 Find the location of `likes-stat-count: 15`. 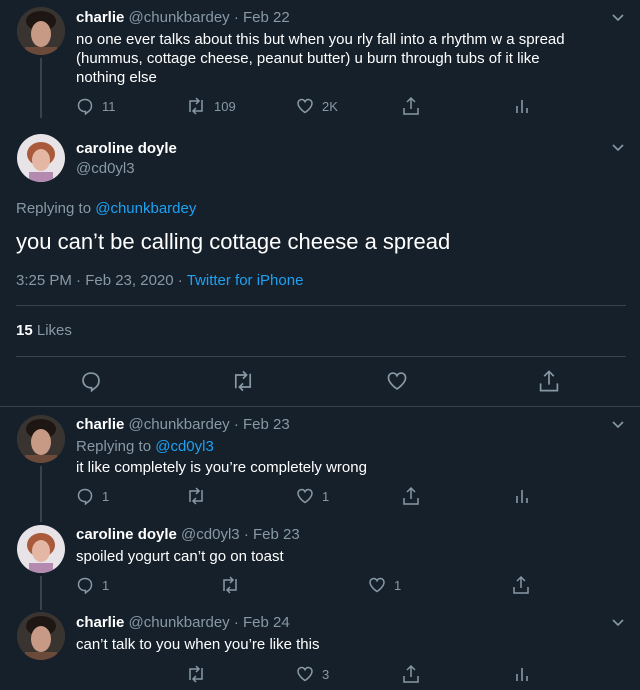

likes-stat-count: 15 is located at coordinates (24, 330).